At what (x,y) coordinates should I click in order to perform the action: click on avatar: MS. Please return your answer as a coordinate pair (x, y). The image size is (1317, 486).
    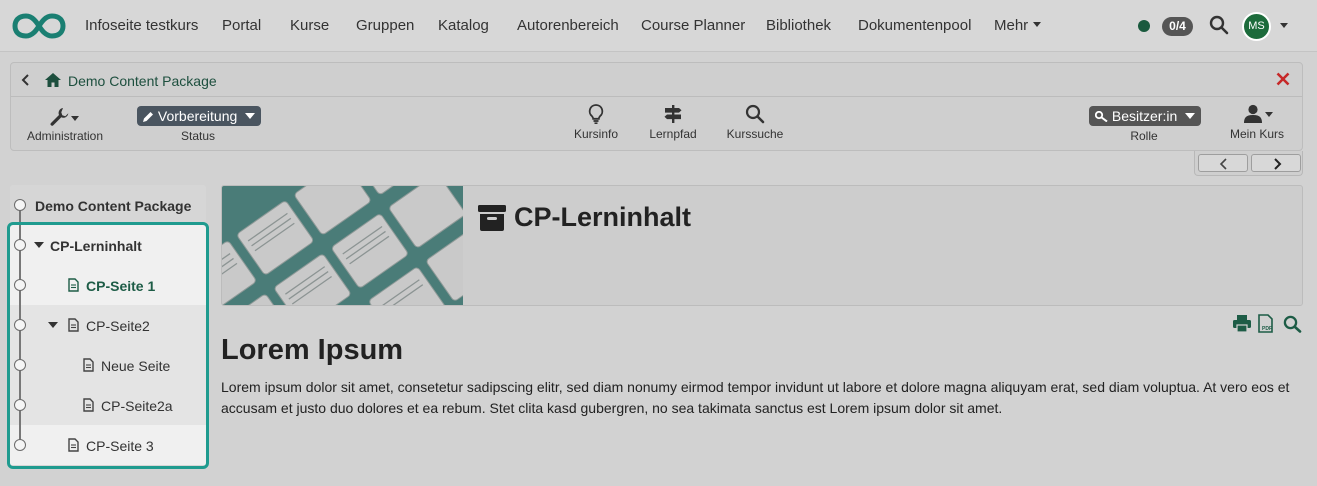
    Looking at the image, I should click on (1256, 26).